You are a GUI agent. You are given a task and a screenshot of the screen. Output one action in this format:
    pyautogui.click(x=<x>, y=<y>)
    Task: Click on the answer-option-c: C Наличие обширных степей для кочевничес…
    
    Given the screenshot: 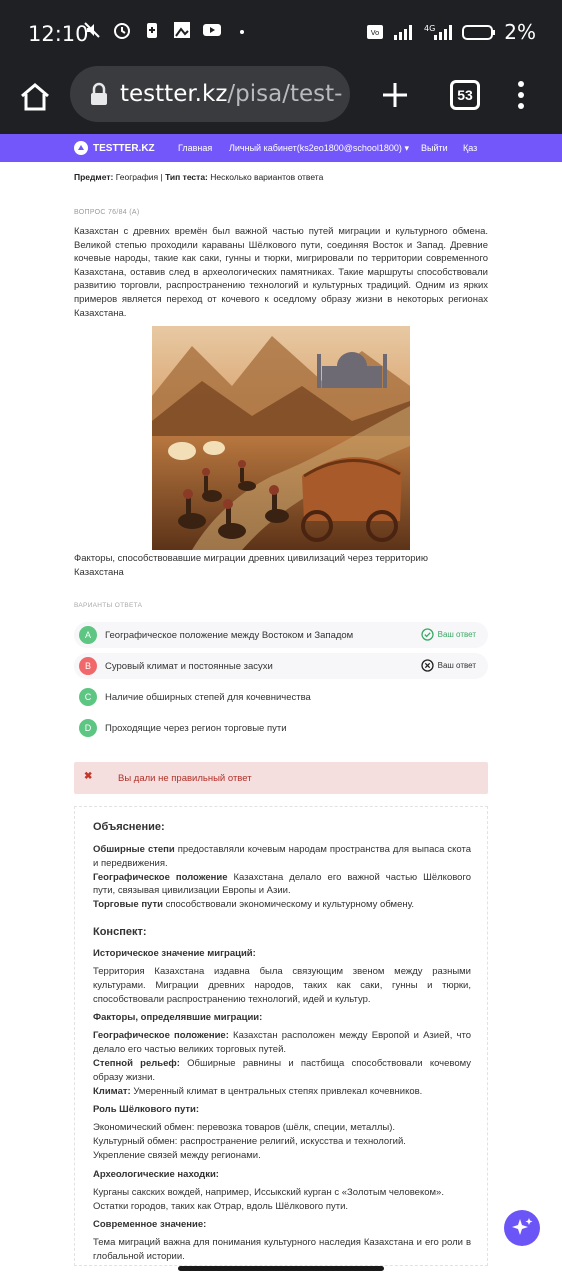 What is the action you would take?
    pyautogui.click(x=281, y=697)
    